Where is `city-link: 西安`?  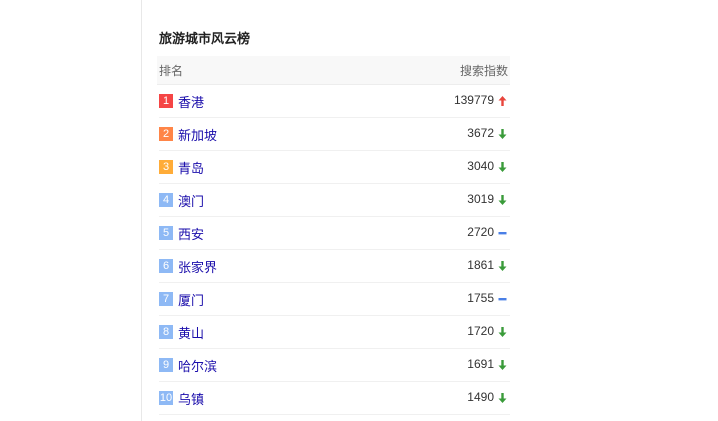
city-link: 西安 is located at coordinates (191, 233).